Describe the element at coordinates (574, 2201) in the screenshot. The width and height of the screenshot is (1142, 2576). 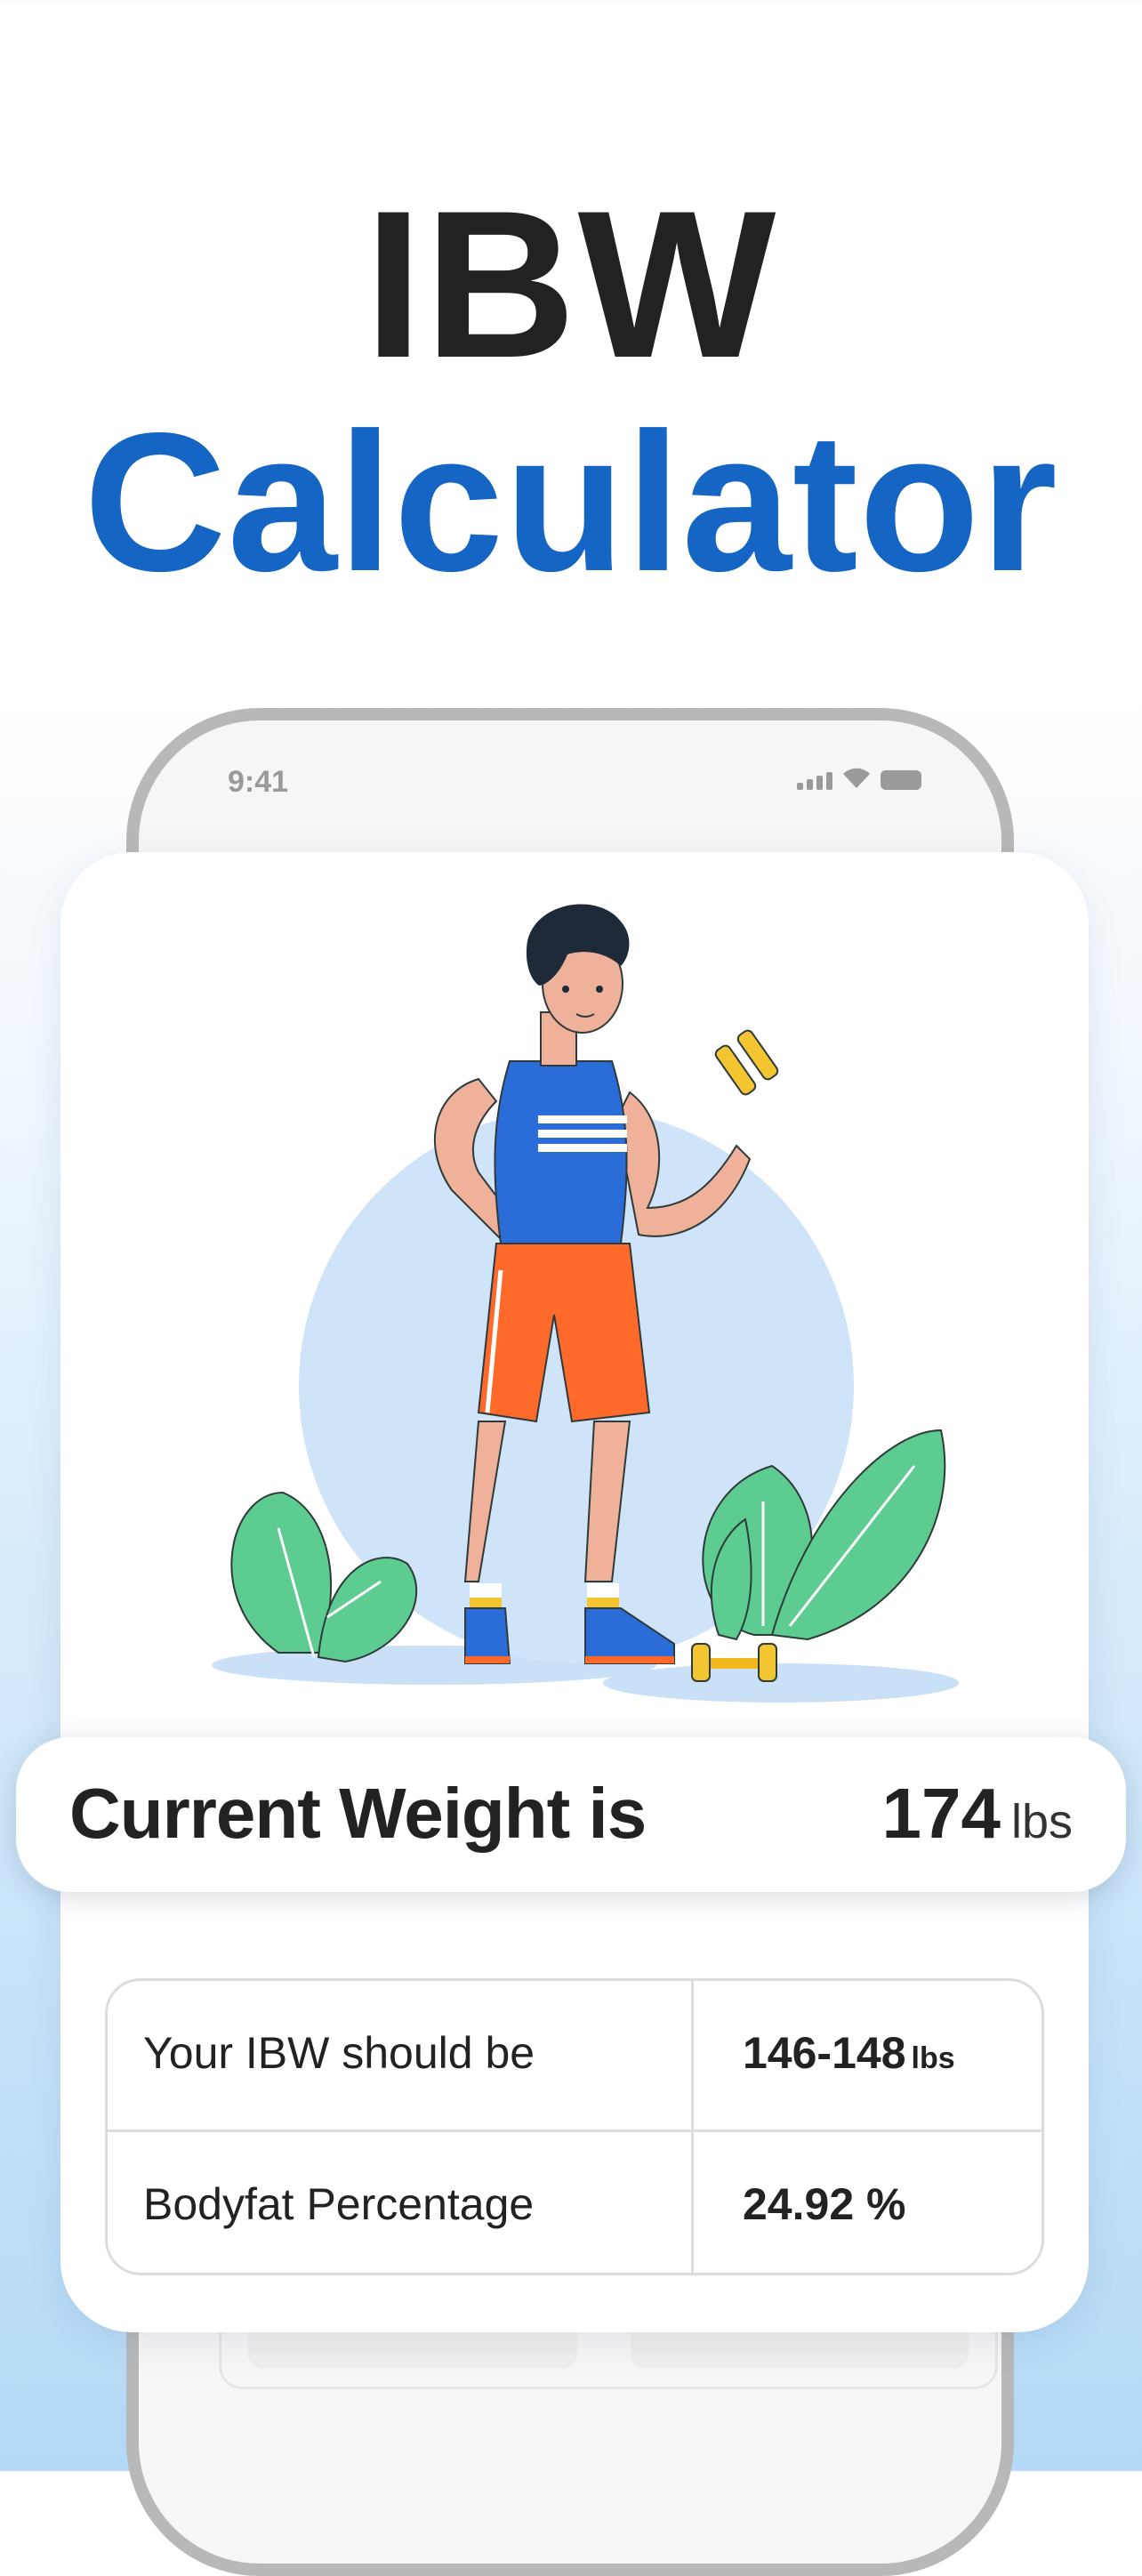
I see `table-row: Bodyfat Percentage 24.92 %` at that location.